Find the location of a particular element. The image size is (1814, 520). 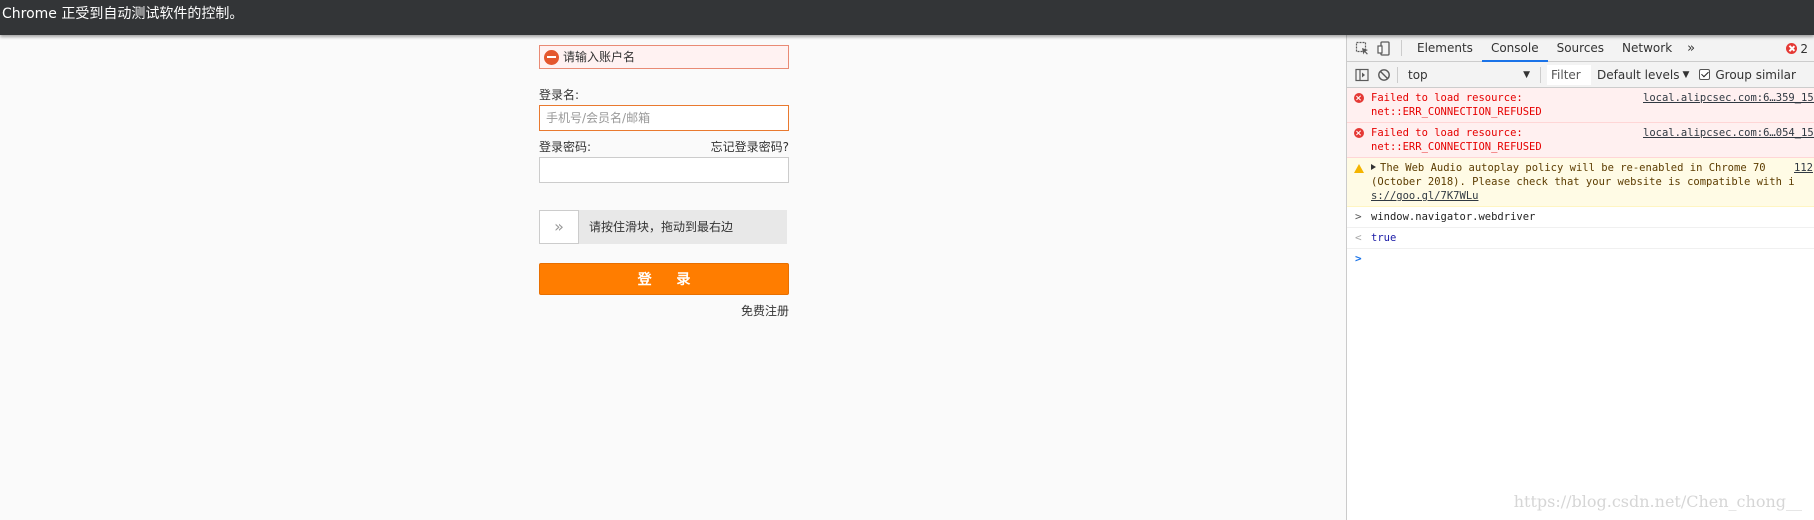

forgot-password-link: 忘记登录密码? is located at coordinates (750, 146).